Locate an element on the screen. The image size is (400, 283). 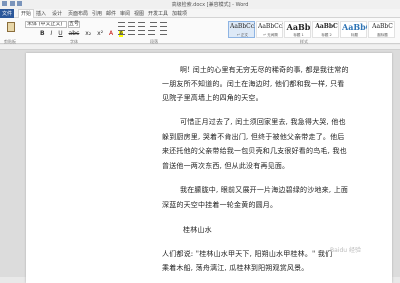
align-left-icon is located at coordinates (121, 32).